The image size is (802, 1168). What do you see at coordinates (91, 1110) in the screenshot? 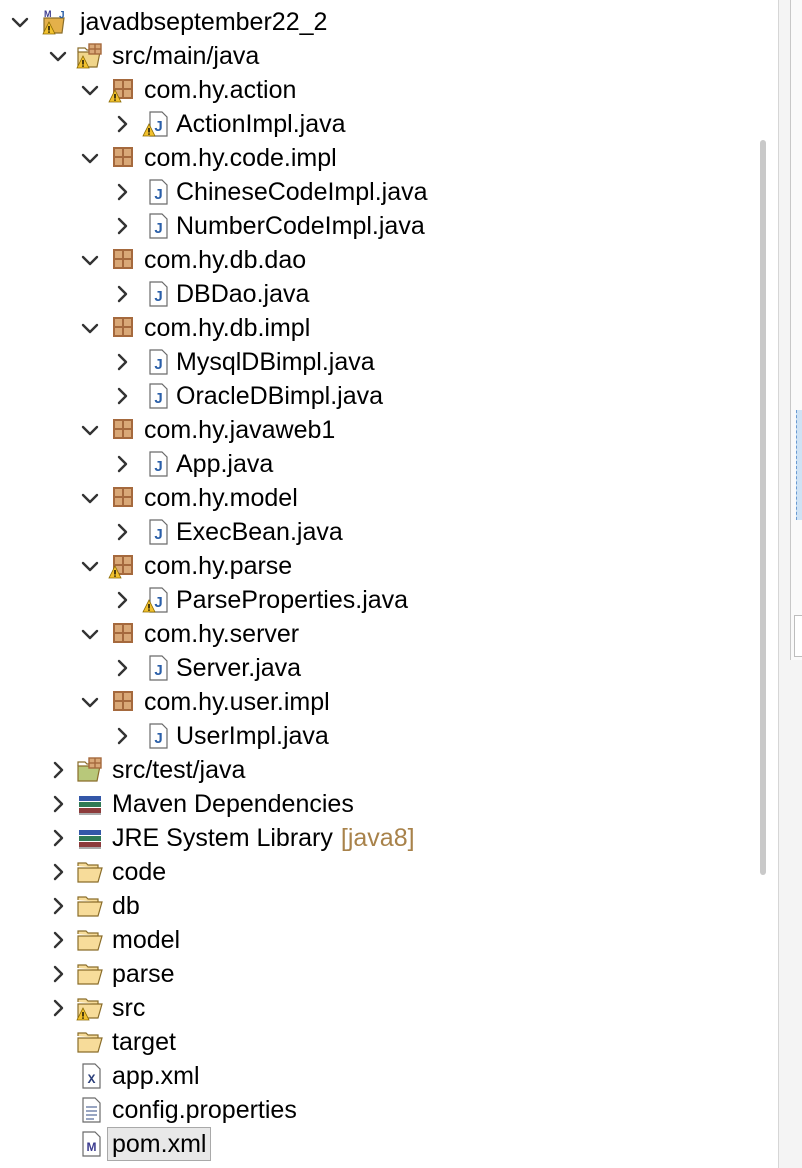
I see `properties-file-icon` at bounding box center [91, 1110].